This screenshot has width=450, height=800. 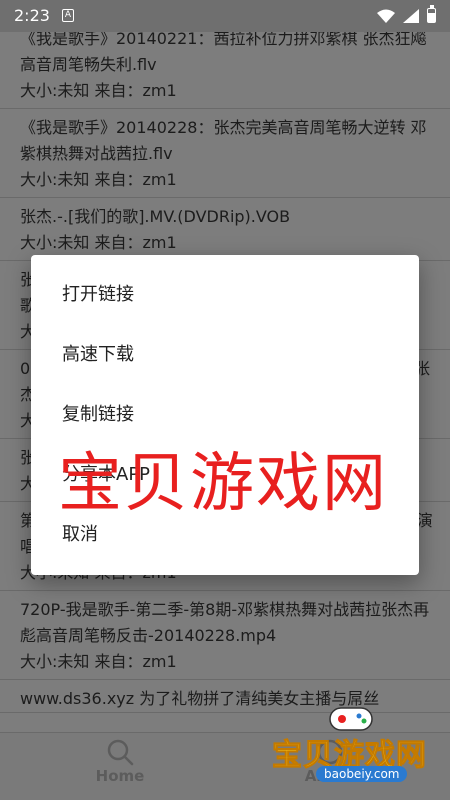 I want to click on gamepad-icon, so click(x=351, y=719).